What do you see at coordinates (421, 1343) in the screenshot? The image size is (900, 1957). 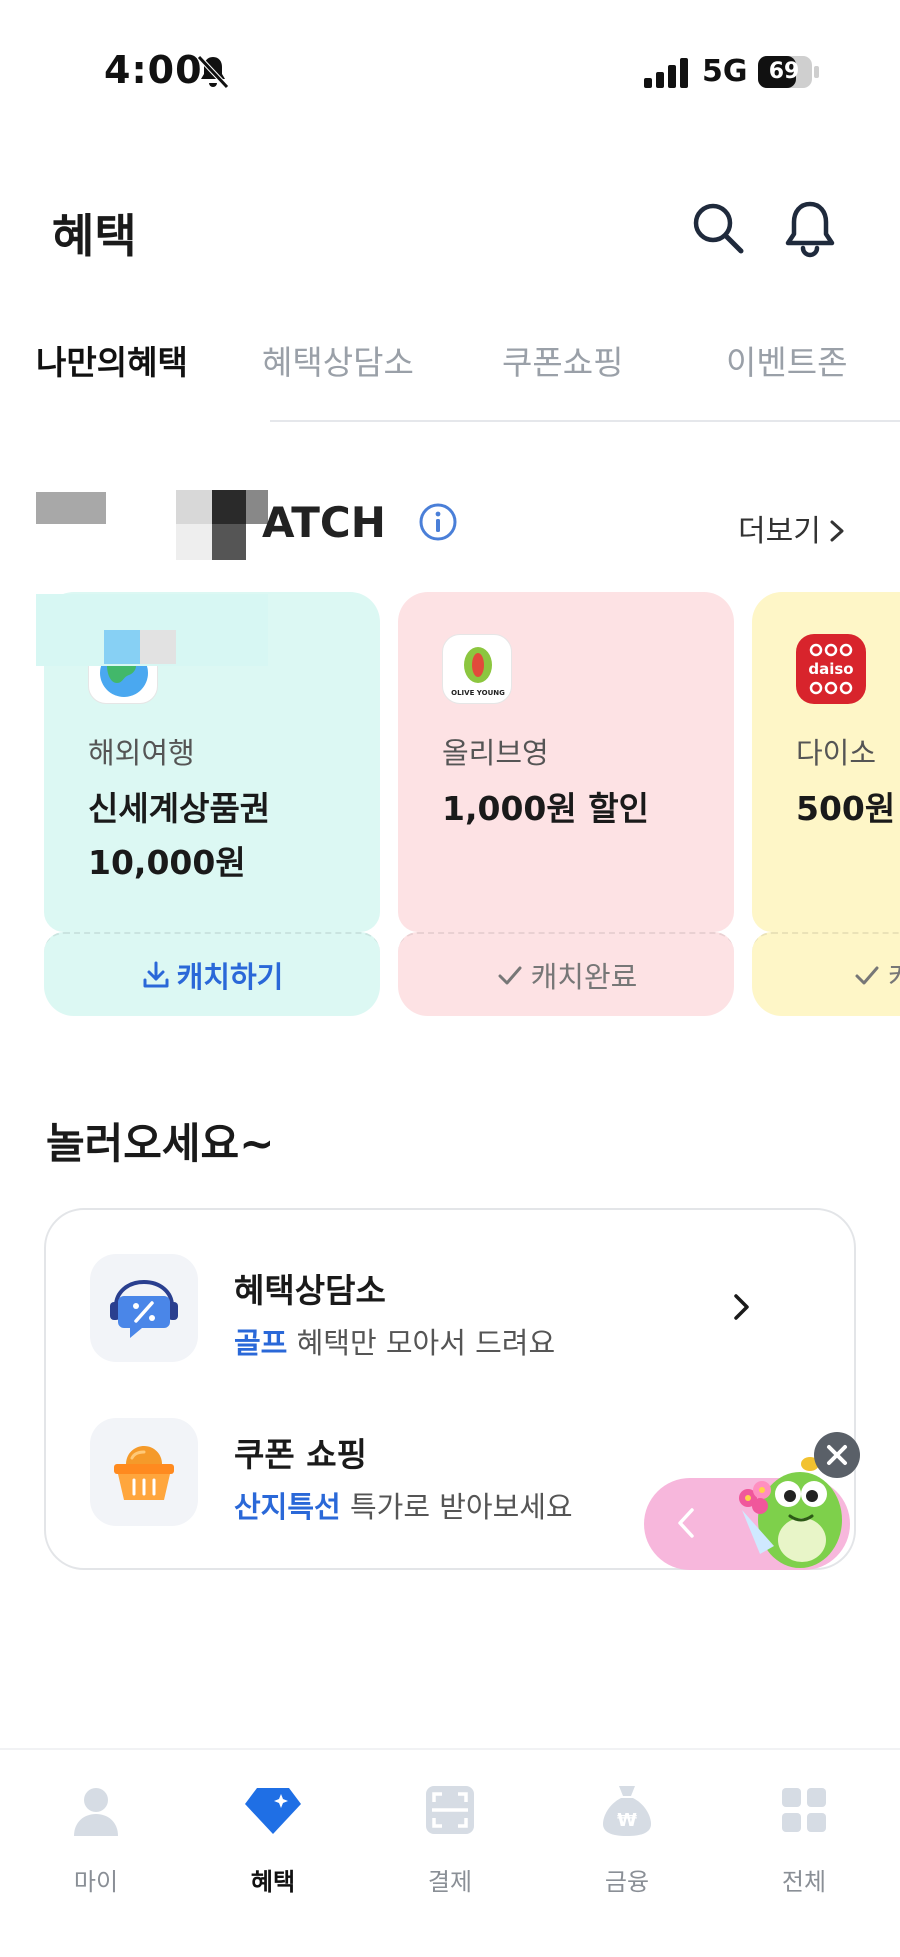 I see `menu-item-subtitle-text: 혜택만 모아서 드려요` at bounding box center [421, 1343].